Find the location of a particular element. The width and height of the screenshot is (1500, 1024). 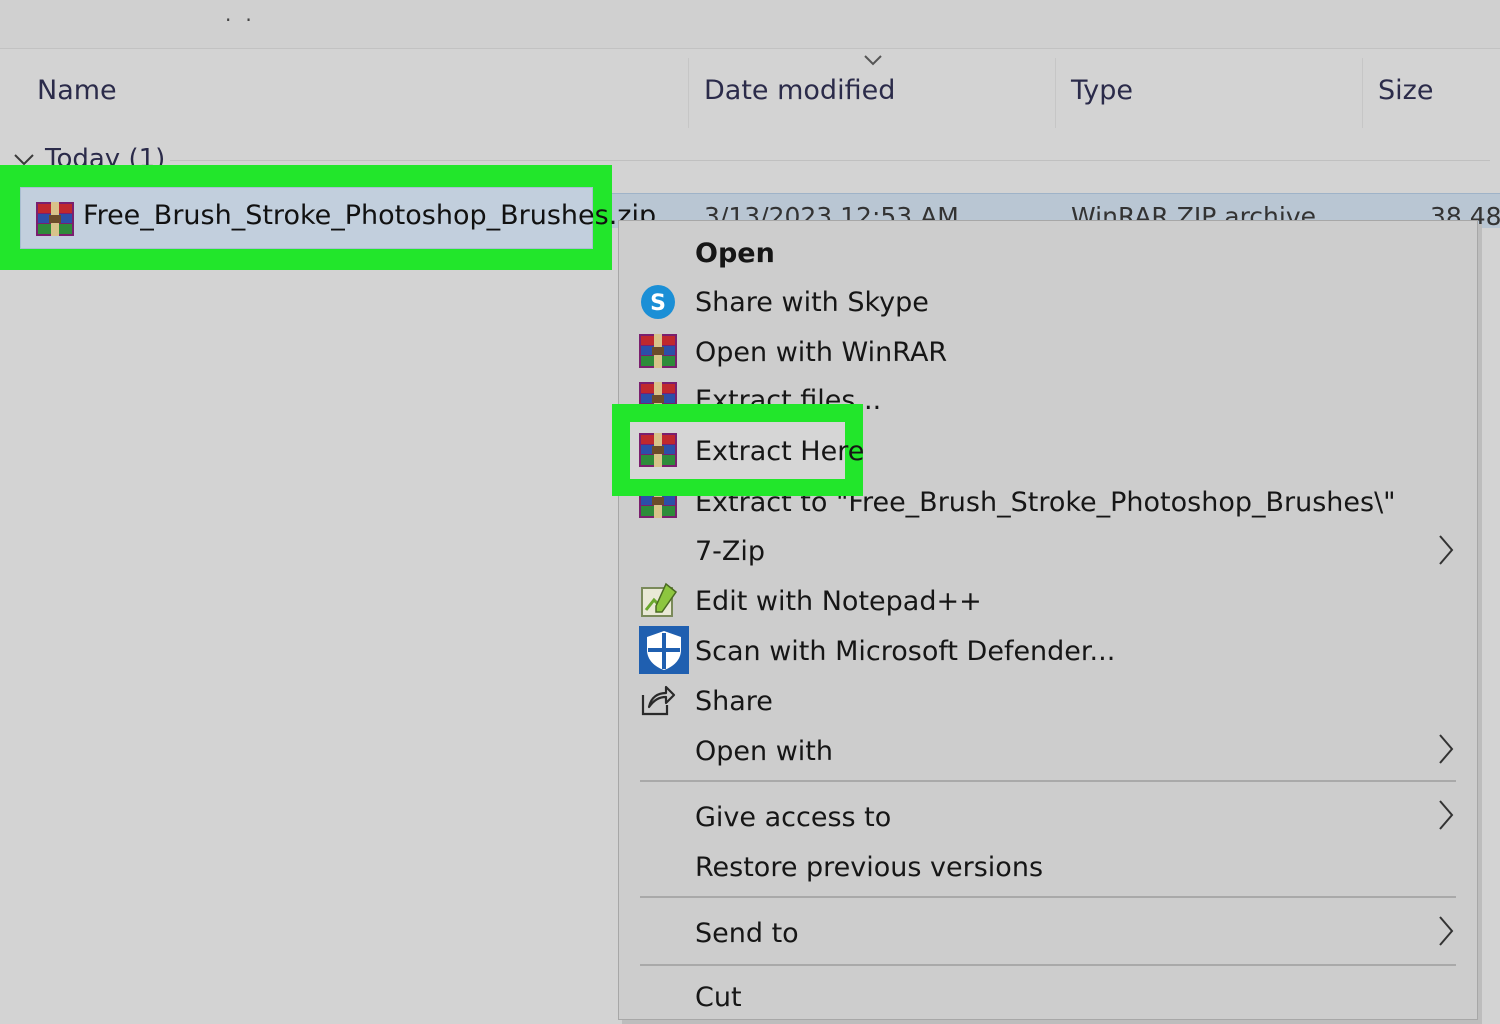

menu-item-share-skype: Share with Skype is located at coordinates (812, 302).